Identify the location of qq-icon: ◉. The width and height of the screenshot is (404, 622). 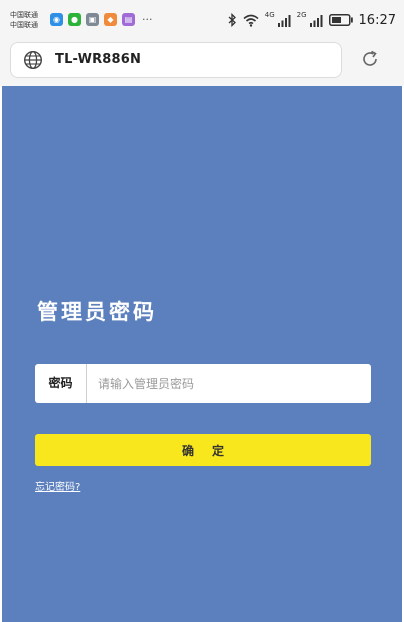
(56, 19).